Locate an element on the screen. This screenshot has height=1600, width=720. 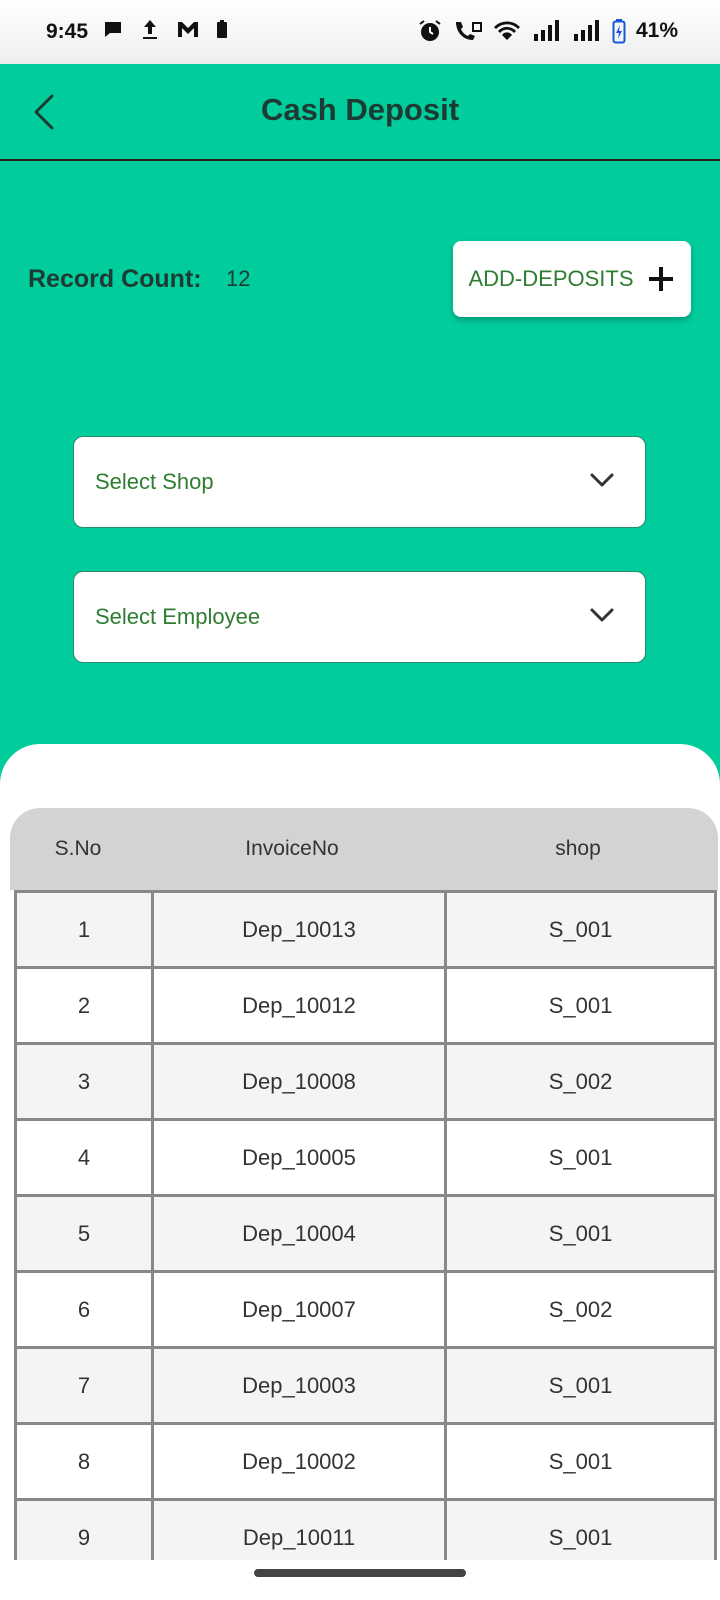
table-row: 9 Dep_10011 S_001 is located at coordinates (367, 1530).